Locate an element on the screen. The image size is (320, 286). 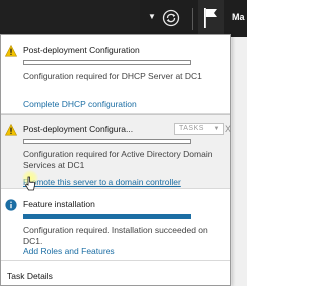
task-details-link: Task Details is located at coordinates (30, 276).